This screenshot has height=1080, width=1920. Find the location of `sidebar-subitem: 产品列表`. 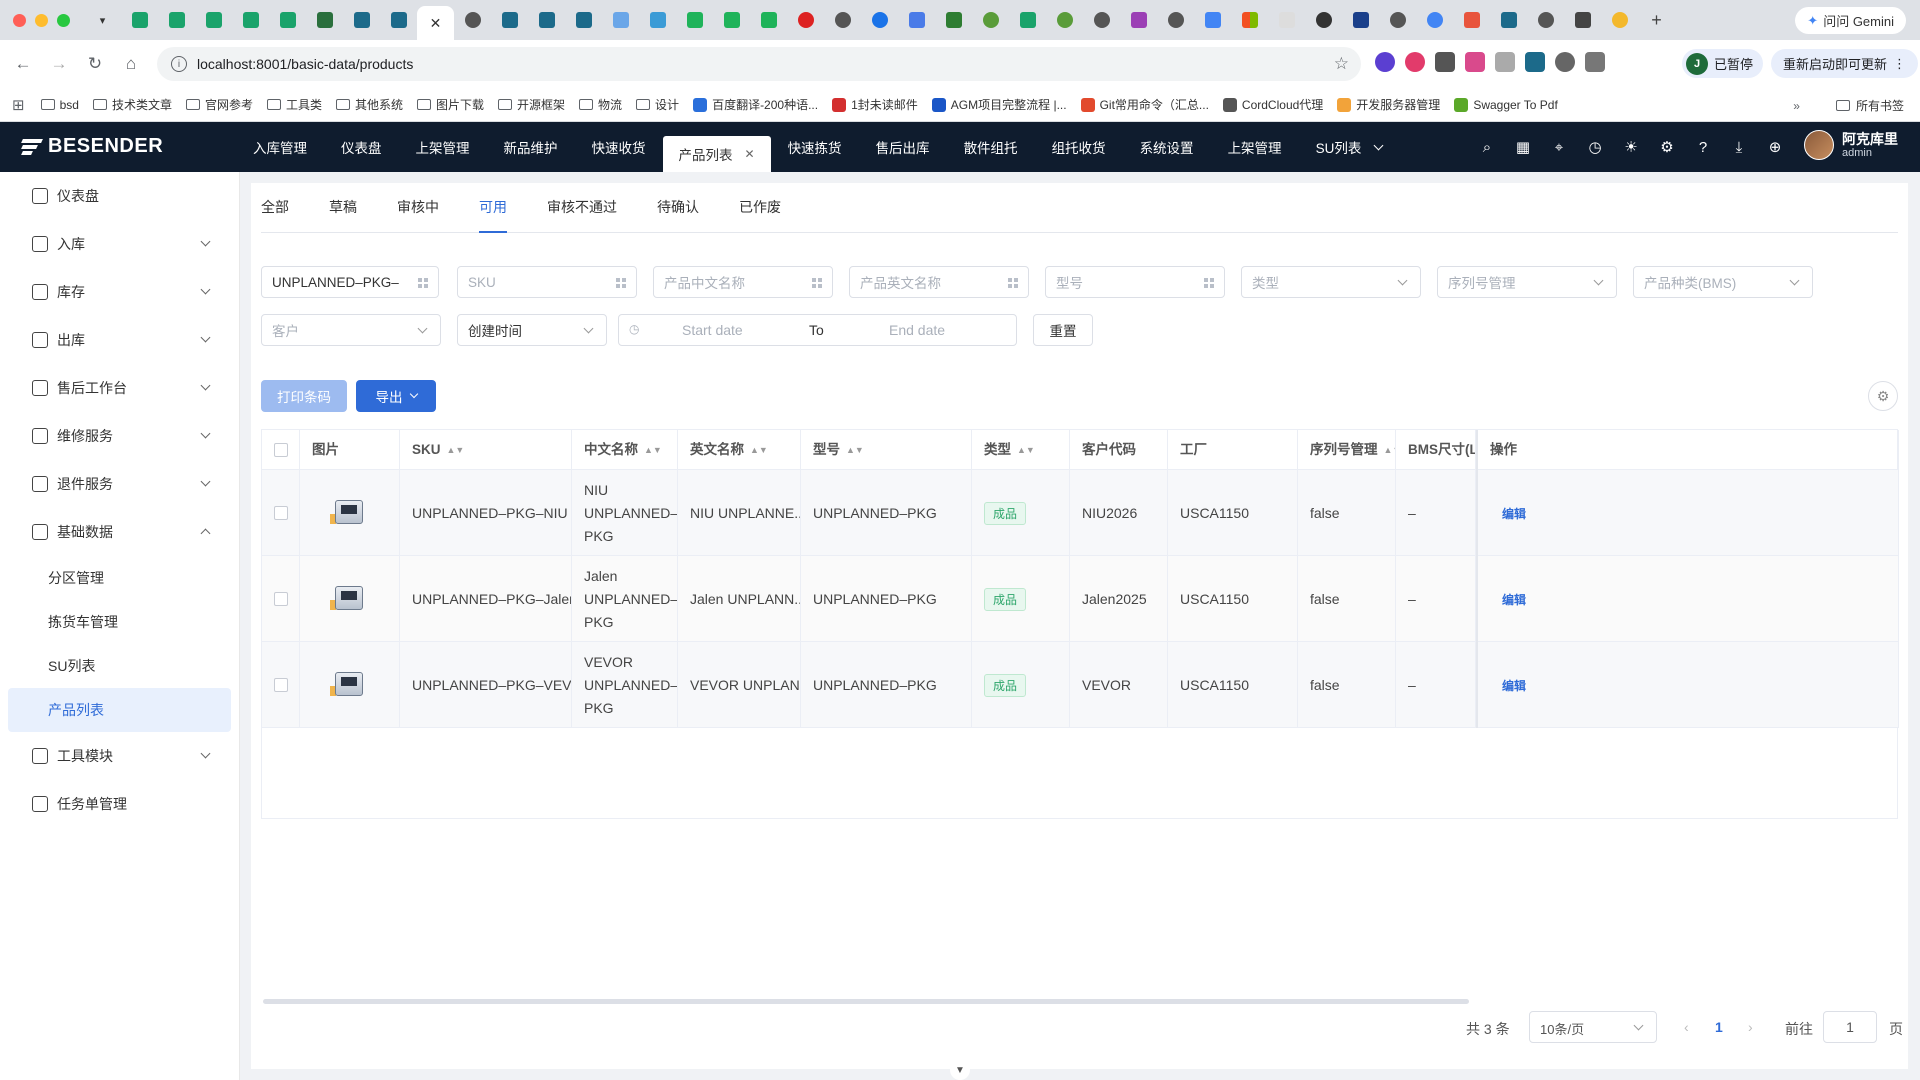

sidebar-subitem: 产品列表 is located at coordinates (119, 710).